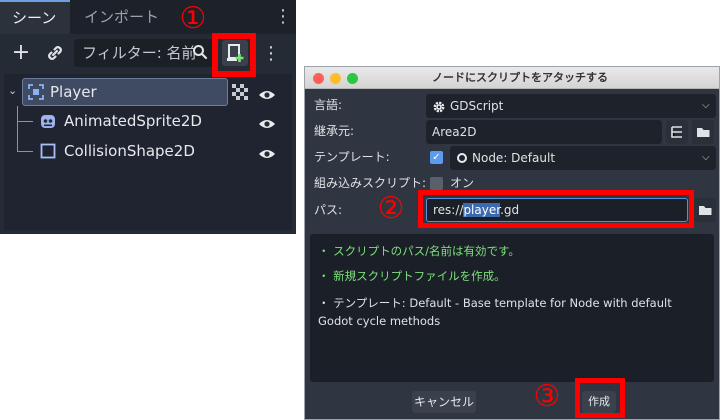  What do you see at coordinates (391, 208) in the screenshot?
I see `step-number: ②` at bounding box center [391, 208].